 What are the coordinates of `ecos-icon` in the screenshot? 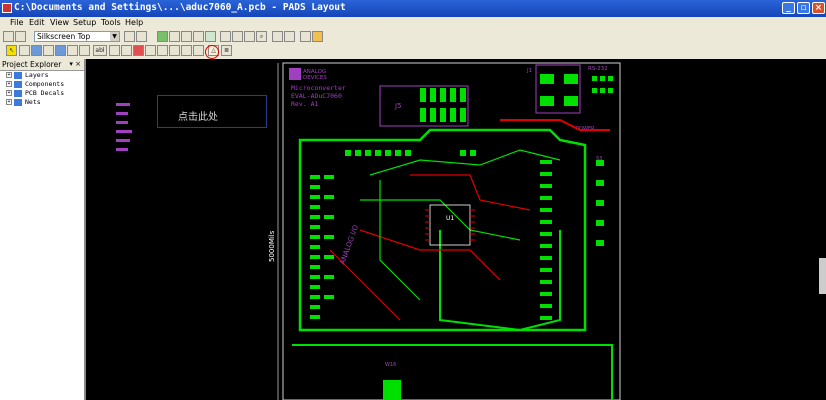 It's located at (198, 36).